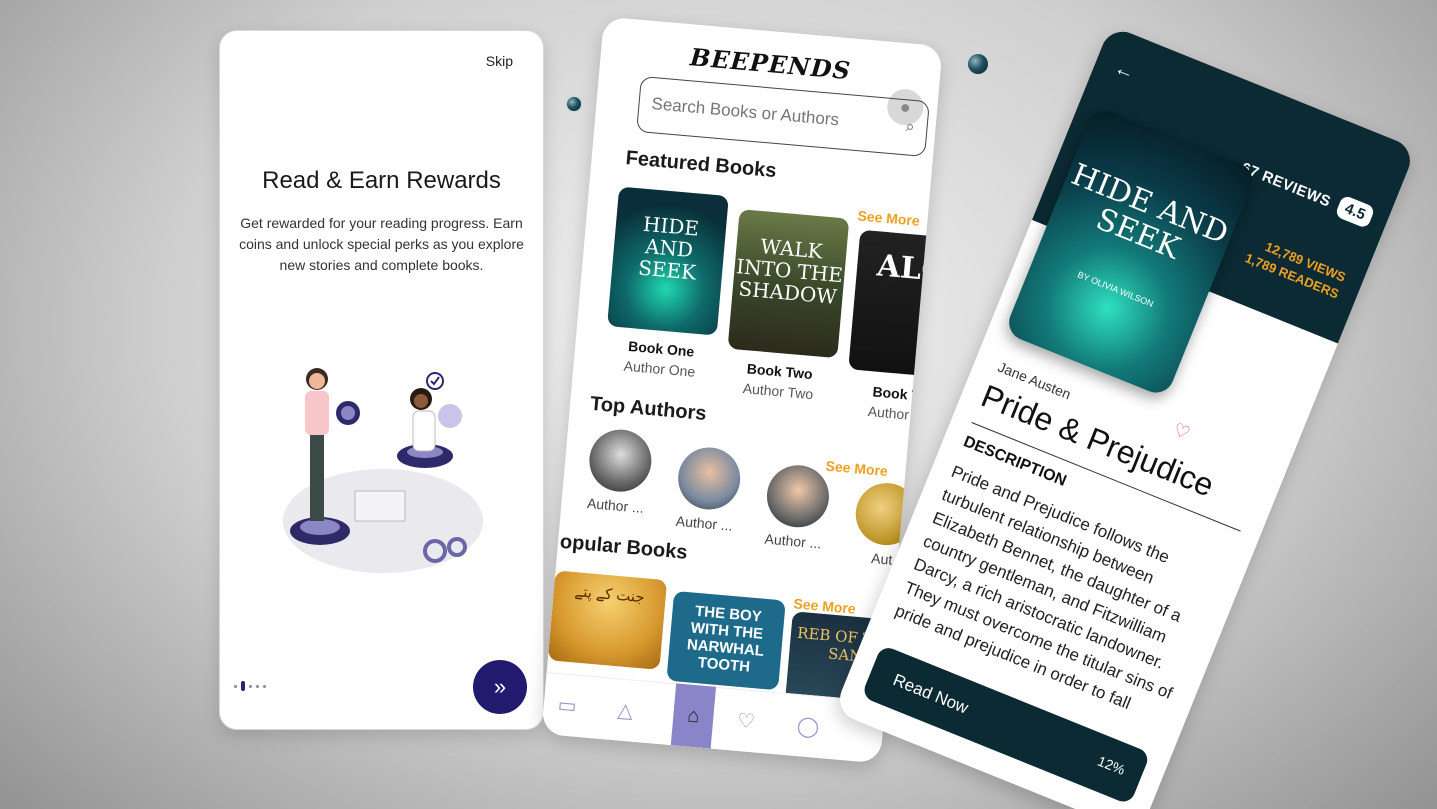 The image size is (1437, 809). I want to click on cover-title: HIDE AND SEEK, so click(1150, 212).